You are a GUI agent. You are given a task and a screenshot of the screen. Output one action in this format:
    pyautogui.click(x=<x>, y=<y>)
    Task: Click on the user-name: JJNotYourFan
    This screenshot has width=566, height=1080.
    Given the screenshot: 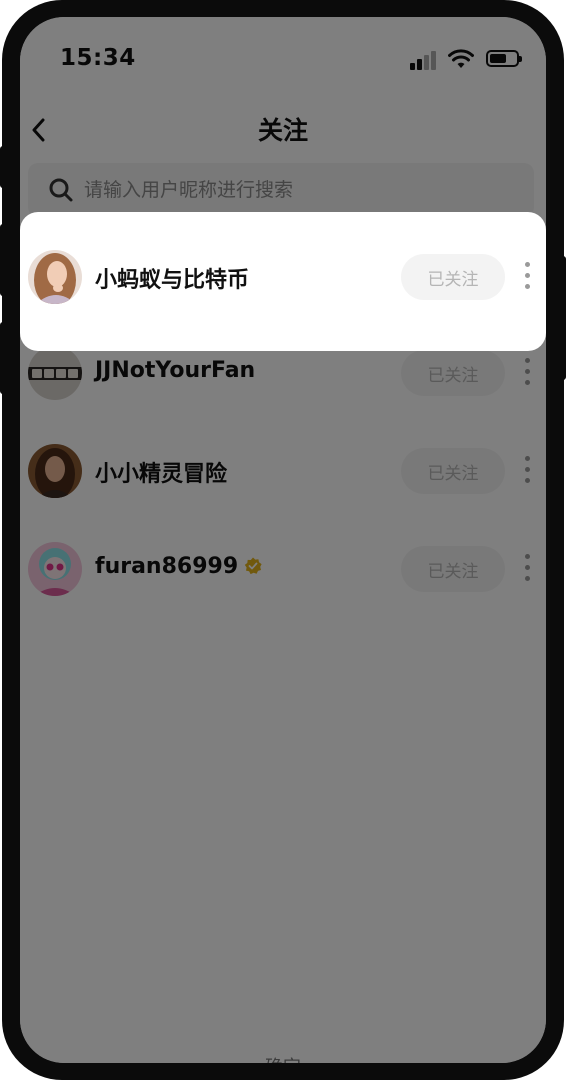 What is the action you would take?
    pyautogui.click(x=175, y=370)
    